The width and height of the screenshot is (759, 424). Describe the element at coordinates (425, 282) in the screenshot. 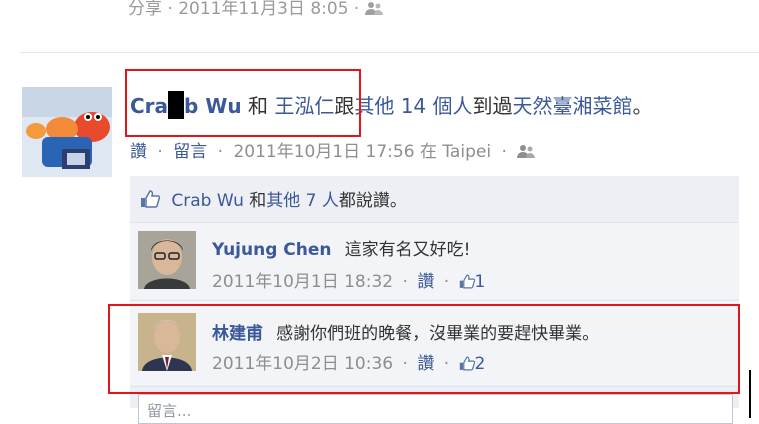

I see `comment-like-link: 讚` at that location.